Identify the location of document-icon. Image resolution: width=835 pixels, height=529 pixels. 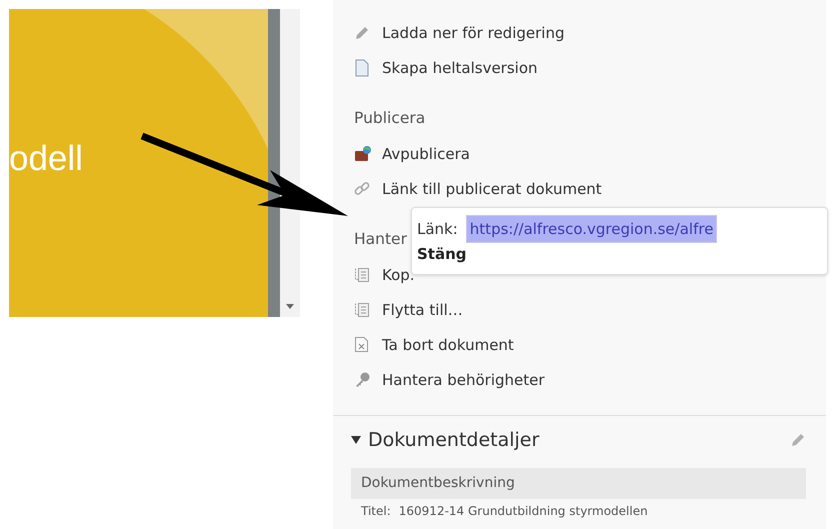
(362, 67).